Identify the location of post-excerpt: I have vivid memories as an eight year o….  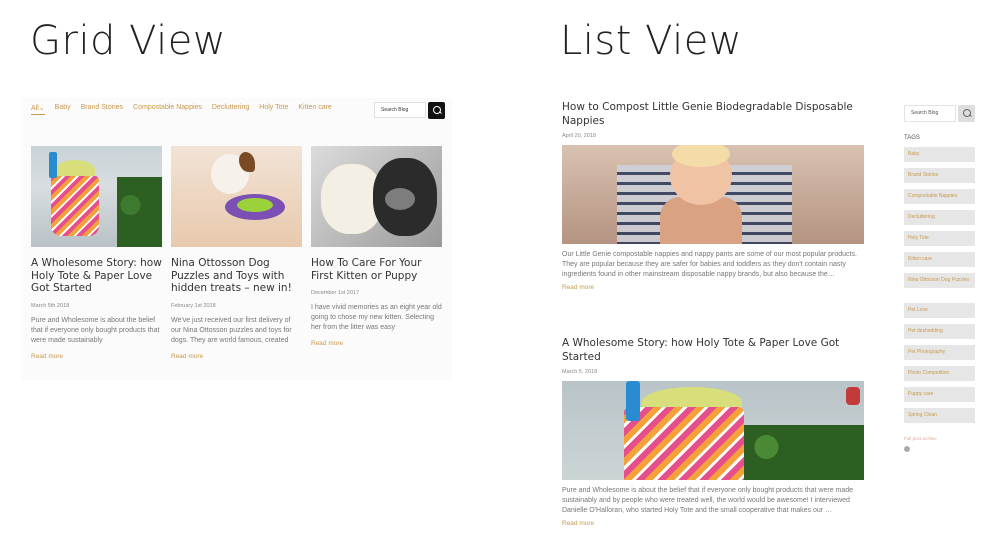
(376, 317).